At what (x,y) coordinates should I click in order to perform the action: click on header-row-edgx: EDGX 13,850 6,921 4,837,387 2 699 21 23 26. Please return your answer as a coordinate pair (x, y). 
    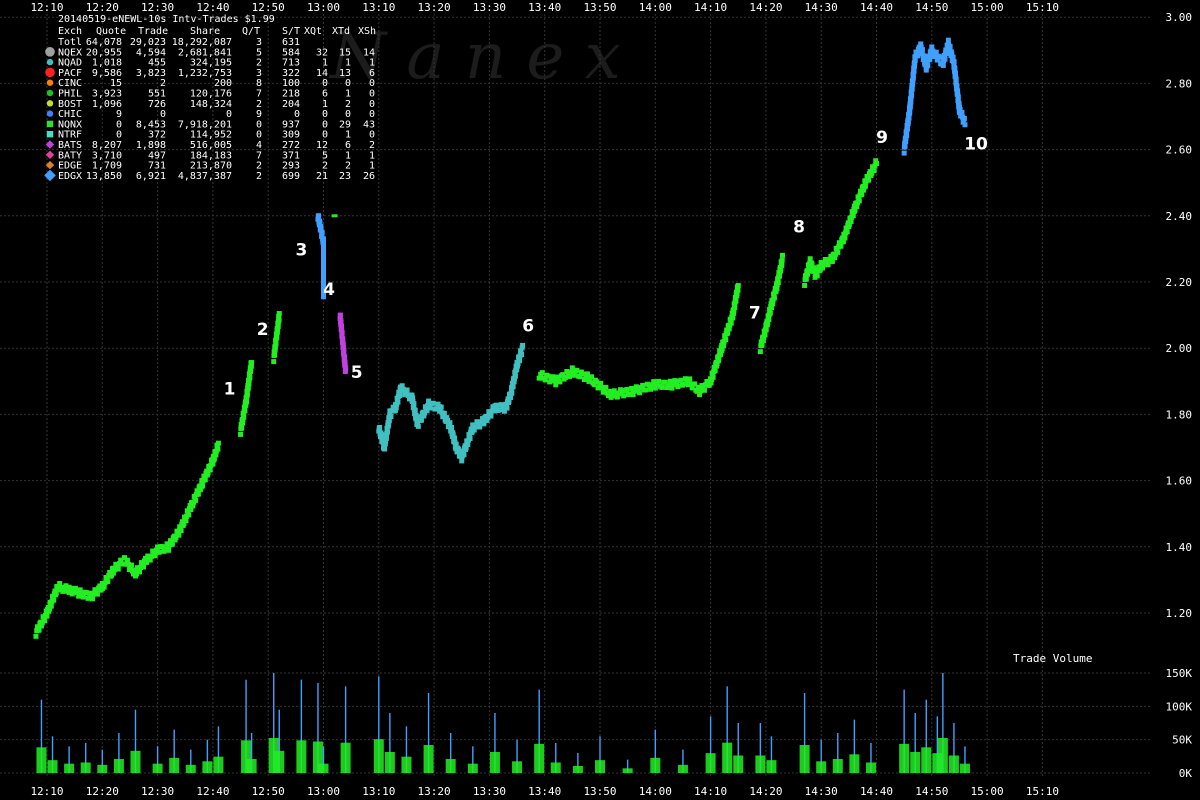
    Looking at the image, I should click on (209, 175).